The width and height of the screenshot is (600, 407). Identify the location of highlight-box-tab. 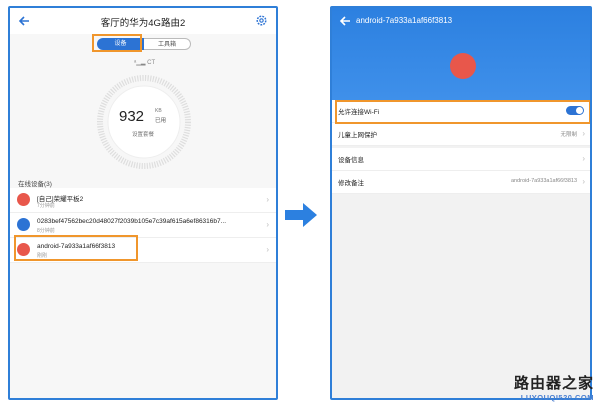
(117, 43).